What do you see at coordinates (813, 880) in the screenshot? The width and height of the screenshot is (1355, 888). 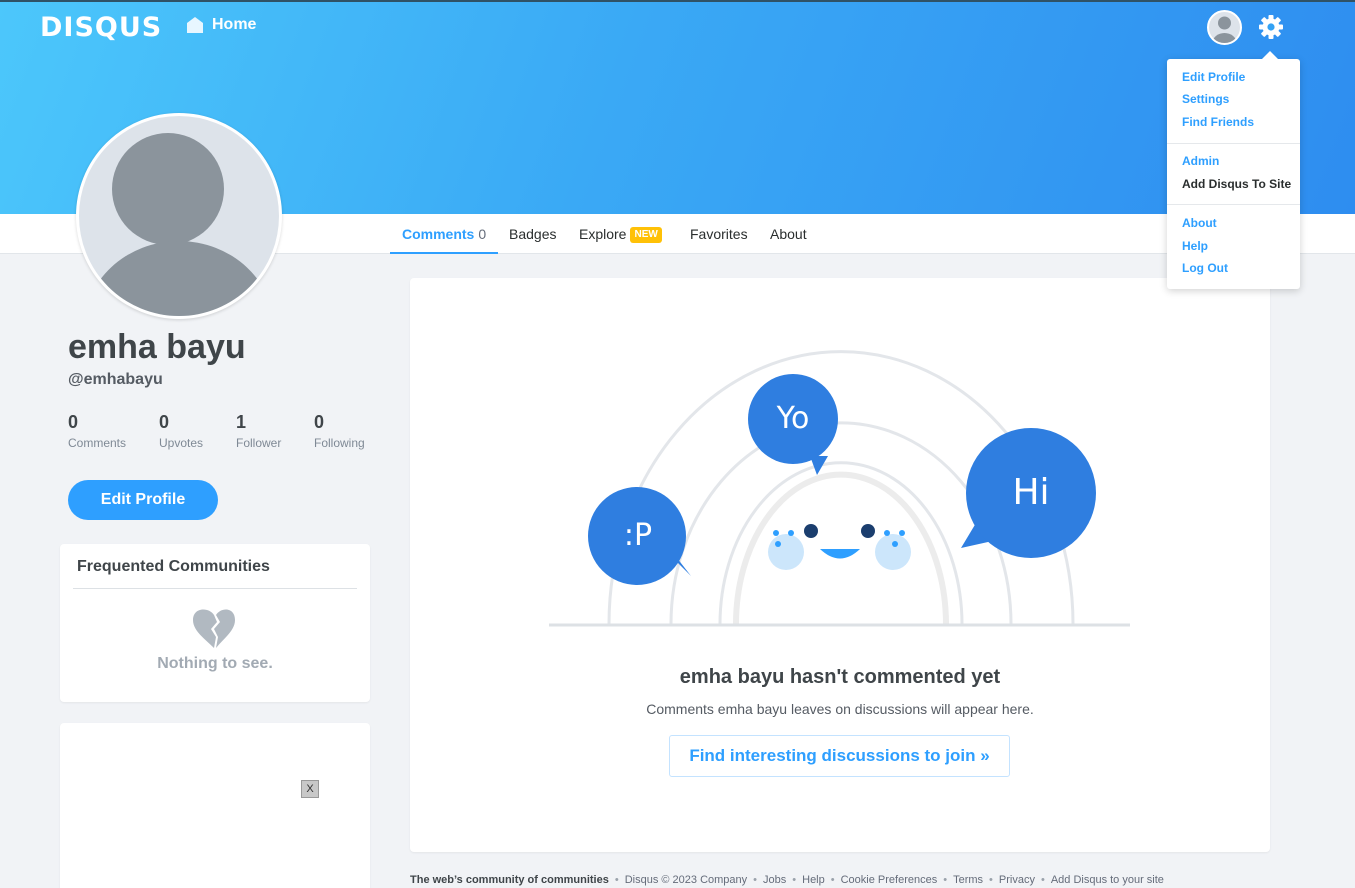 I see `footer-link-help: Help` at bounding box center [813, 880].